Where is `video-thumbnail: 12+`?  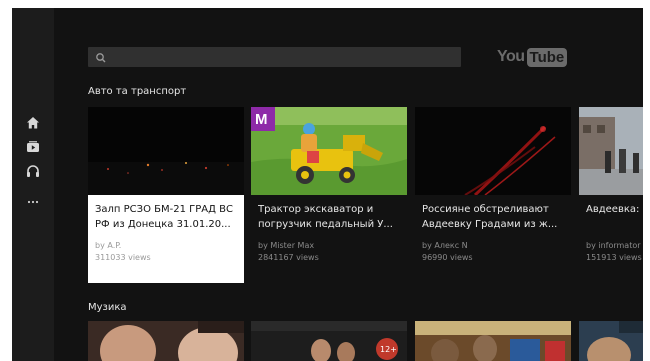 video-thumbnail: 12+ is located at coordinates (329, 341).